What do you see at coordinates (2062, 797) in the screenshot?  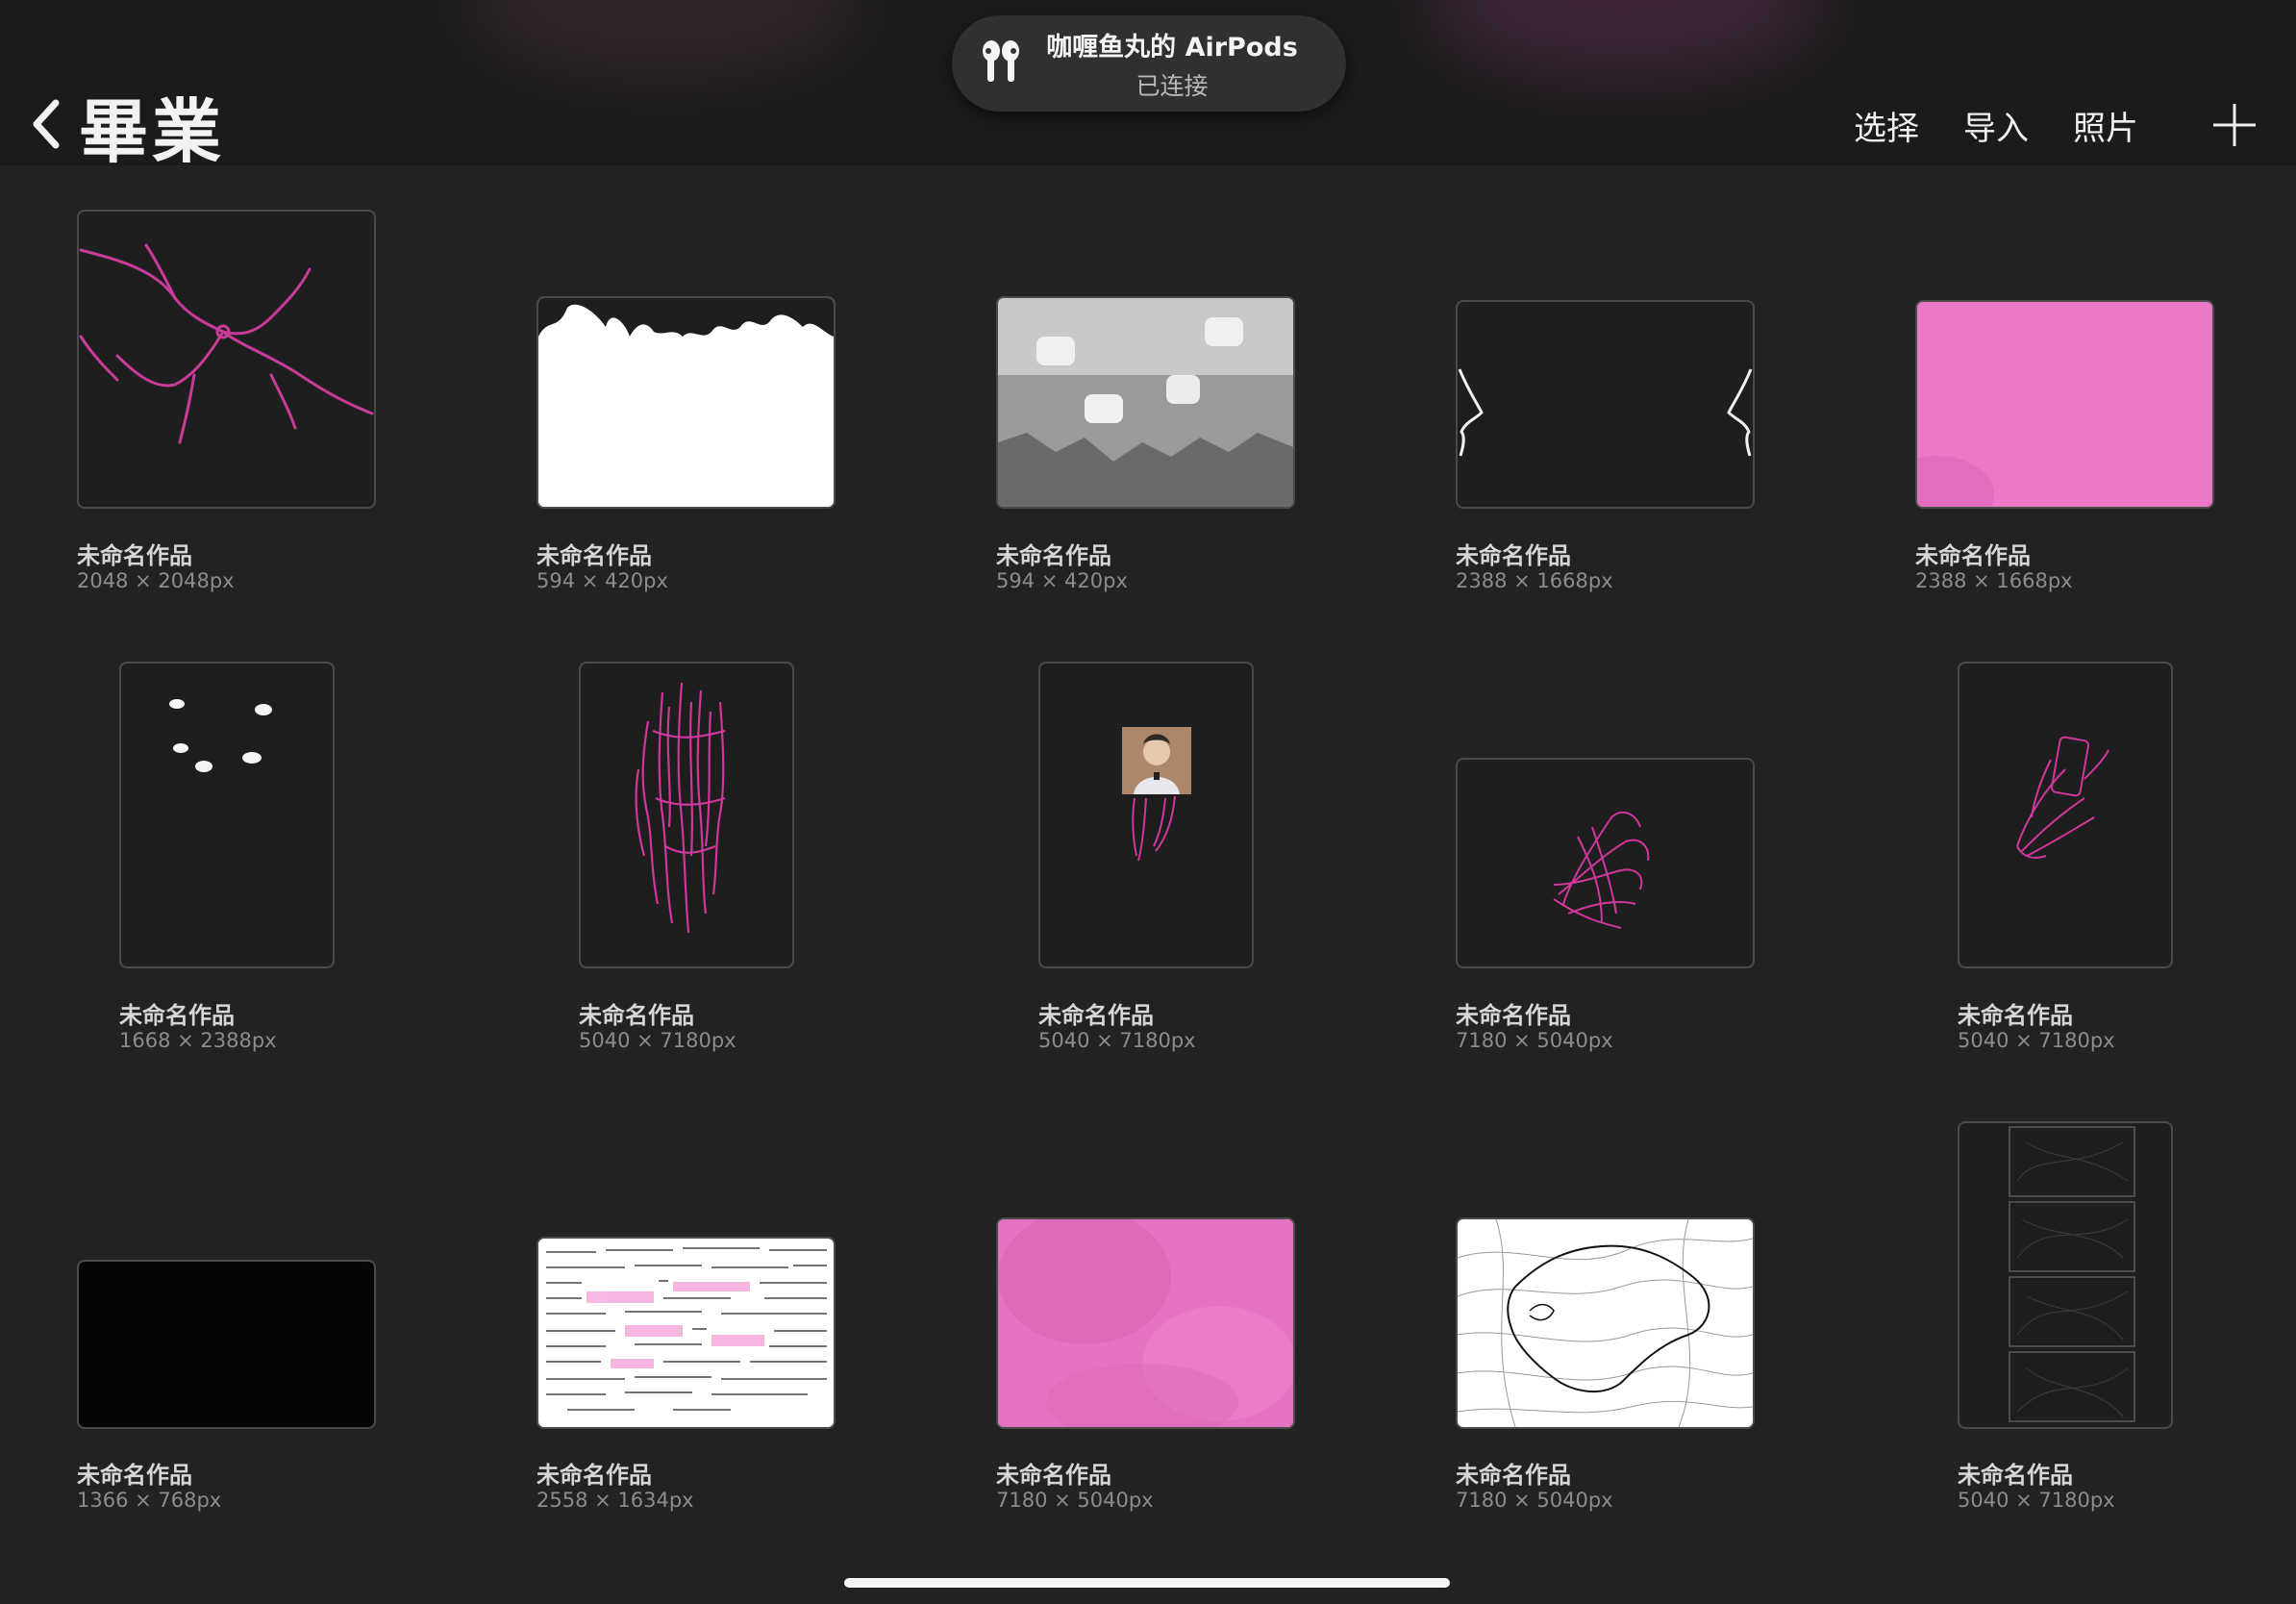 I see `hand-phone-sketch-art` at bounding box center [2062, 797].